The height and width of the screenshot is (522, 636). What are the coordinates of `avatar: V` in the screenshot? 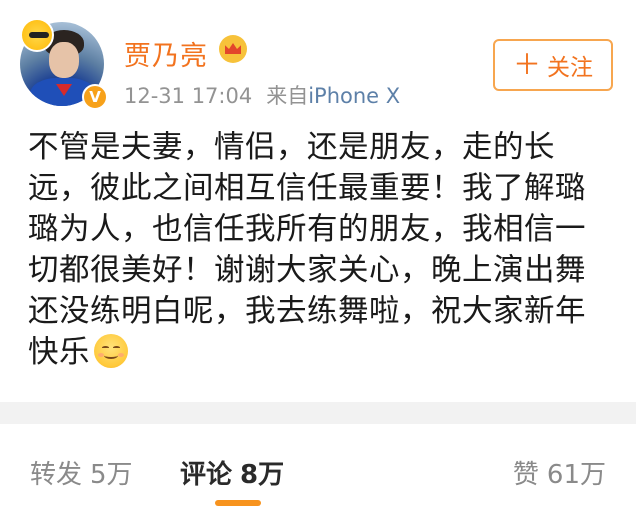 It's located at (64, 64).